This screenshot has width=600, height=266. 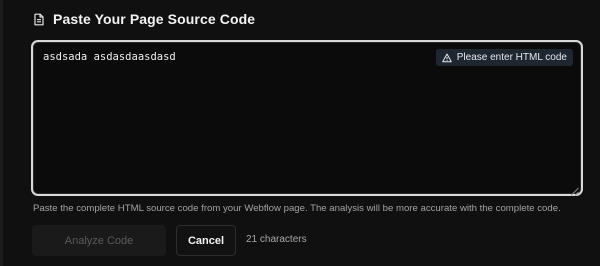 I want to click on page-title: Paste Your Page Source Code, so click(x=154, y=19).